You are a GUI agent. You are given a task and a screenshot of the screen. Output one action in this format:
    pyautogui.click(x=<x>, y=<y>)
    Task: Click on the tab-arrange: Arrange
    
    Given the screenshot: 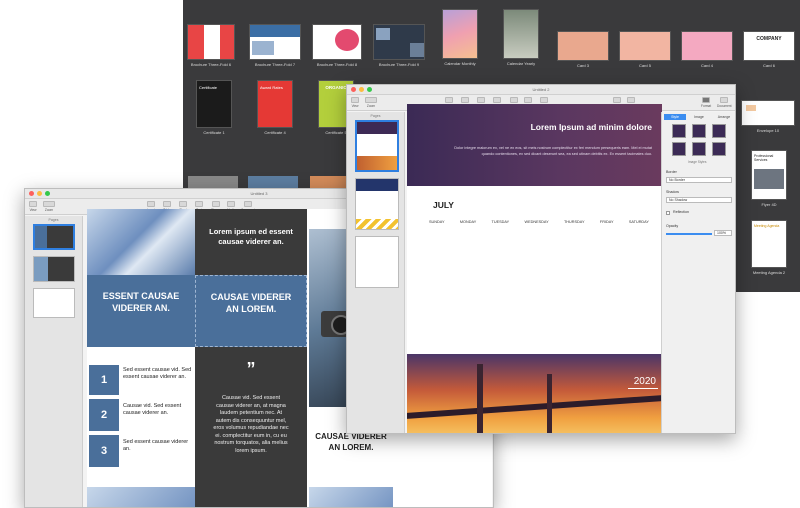 What is the action you would take?
    pyautogui.click(x=723, y=117)
    